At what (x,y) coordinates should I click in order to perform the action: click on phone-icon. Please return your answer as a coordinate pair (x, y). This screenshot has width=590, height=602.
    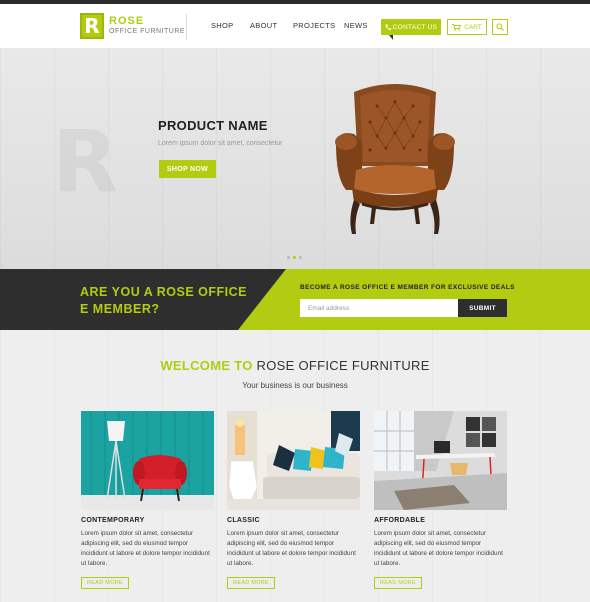
    Looking at the image, I should click on (388, 27).